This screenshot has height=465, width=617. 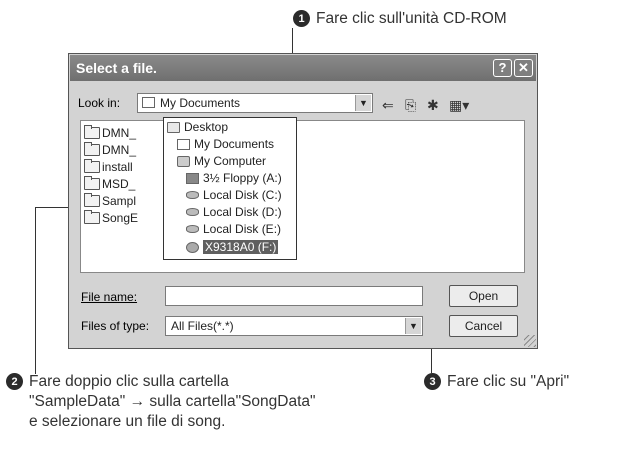 What do you see at coordinates (230, 161) in the screenshot?
I see `dropdown-item-label: My Computer` at bounding box center [230, 161].